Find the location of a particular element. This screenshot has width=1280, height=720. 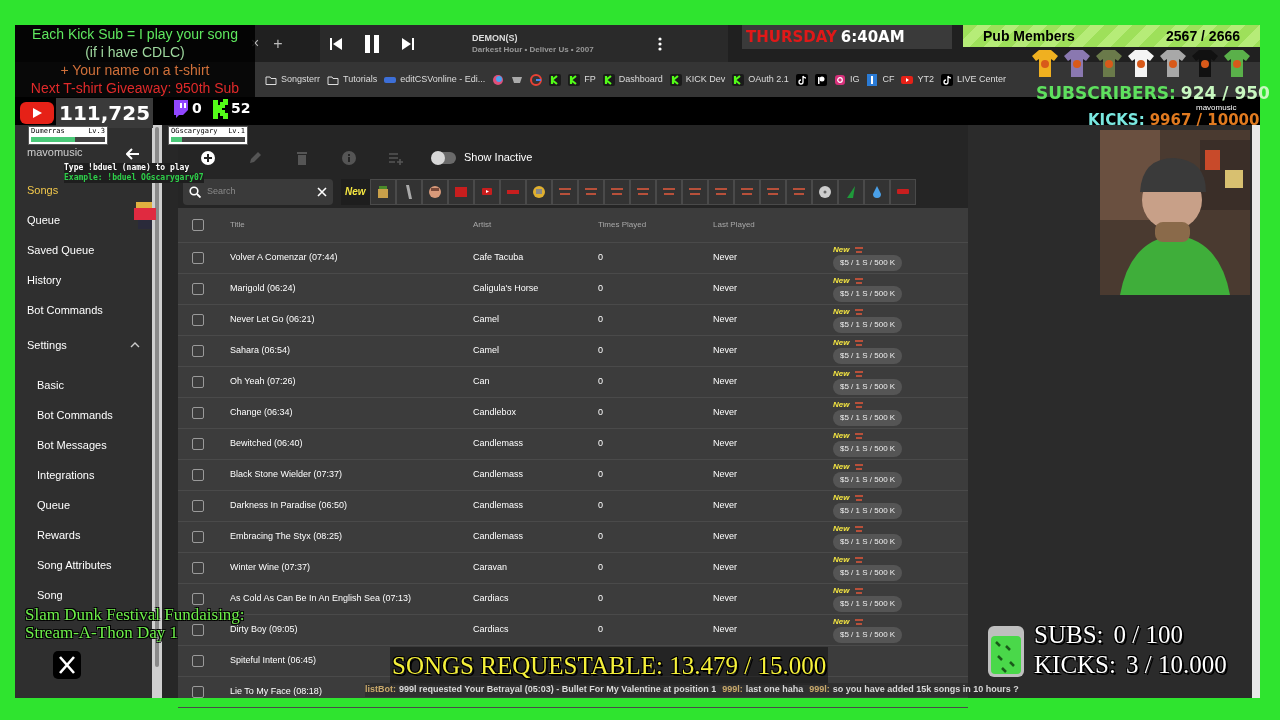

nav-item: Songs is located at coordinates (43, 190).